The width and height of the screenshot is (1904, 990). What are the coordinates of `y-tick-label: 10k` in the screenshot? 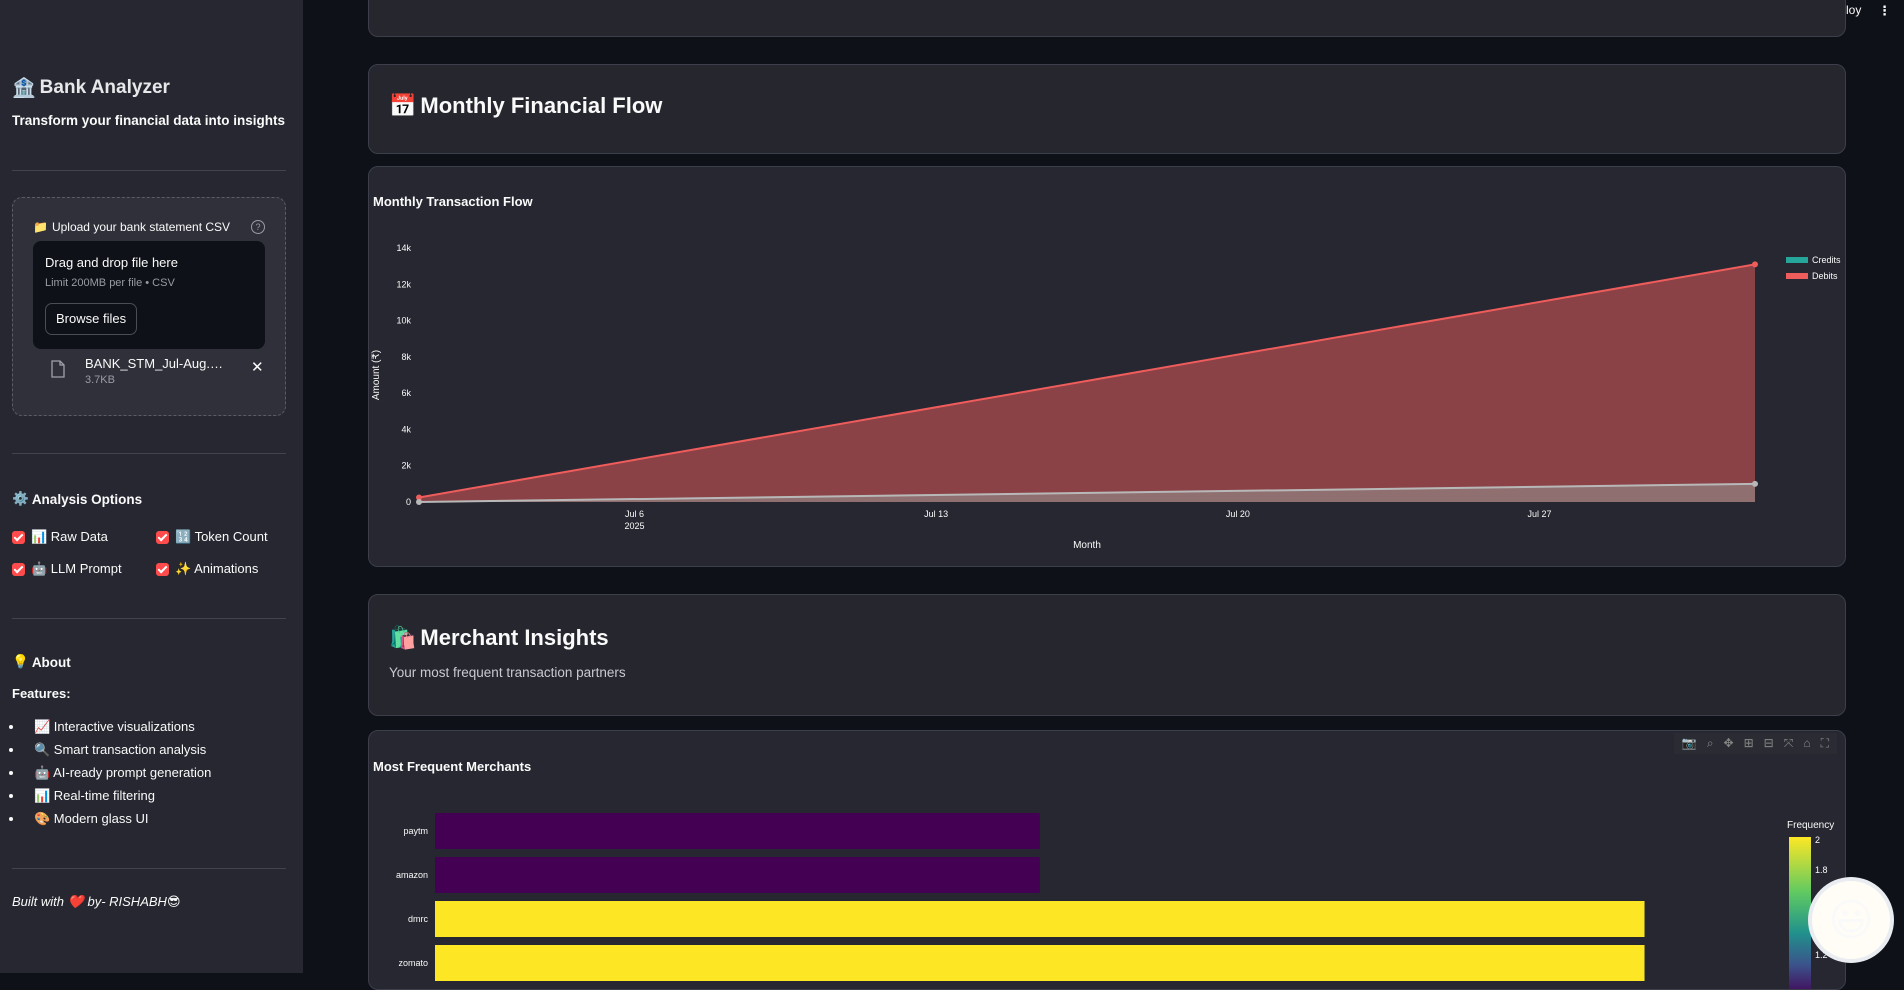 It's located at (403, 321).